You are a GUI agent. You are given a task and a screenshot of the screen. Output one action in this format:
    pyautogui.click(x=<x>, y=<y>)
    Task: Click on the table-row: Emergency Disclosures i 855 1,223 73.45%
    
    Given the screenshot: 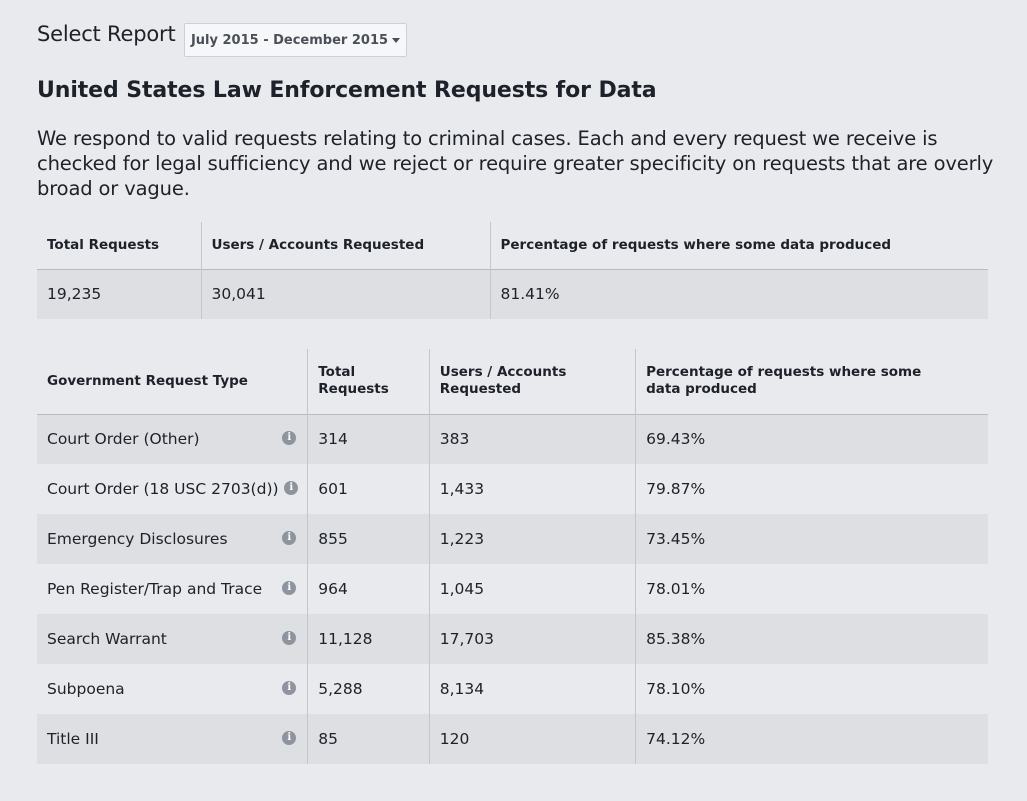 What is the action you would take?
    pyautogui.click(x=512, y=539)
    